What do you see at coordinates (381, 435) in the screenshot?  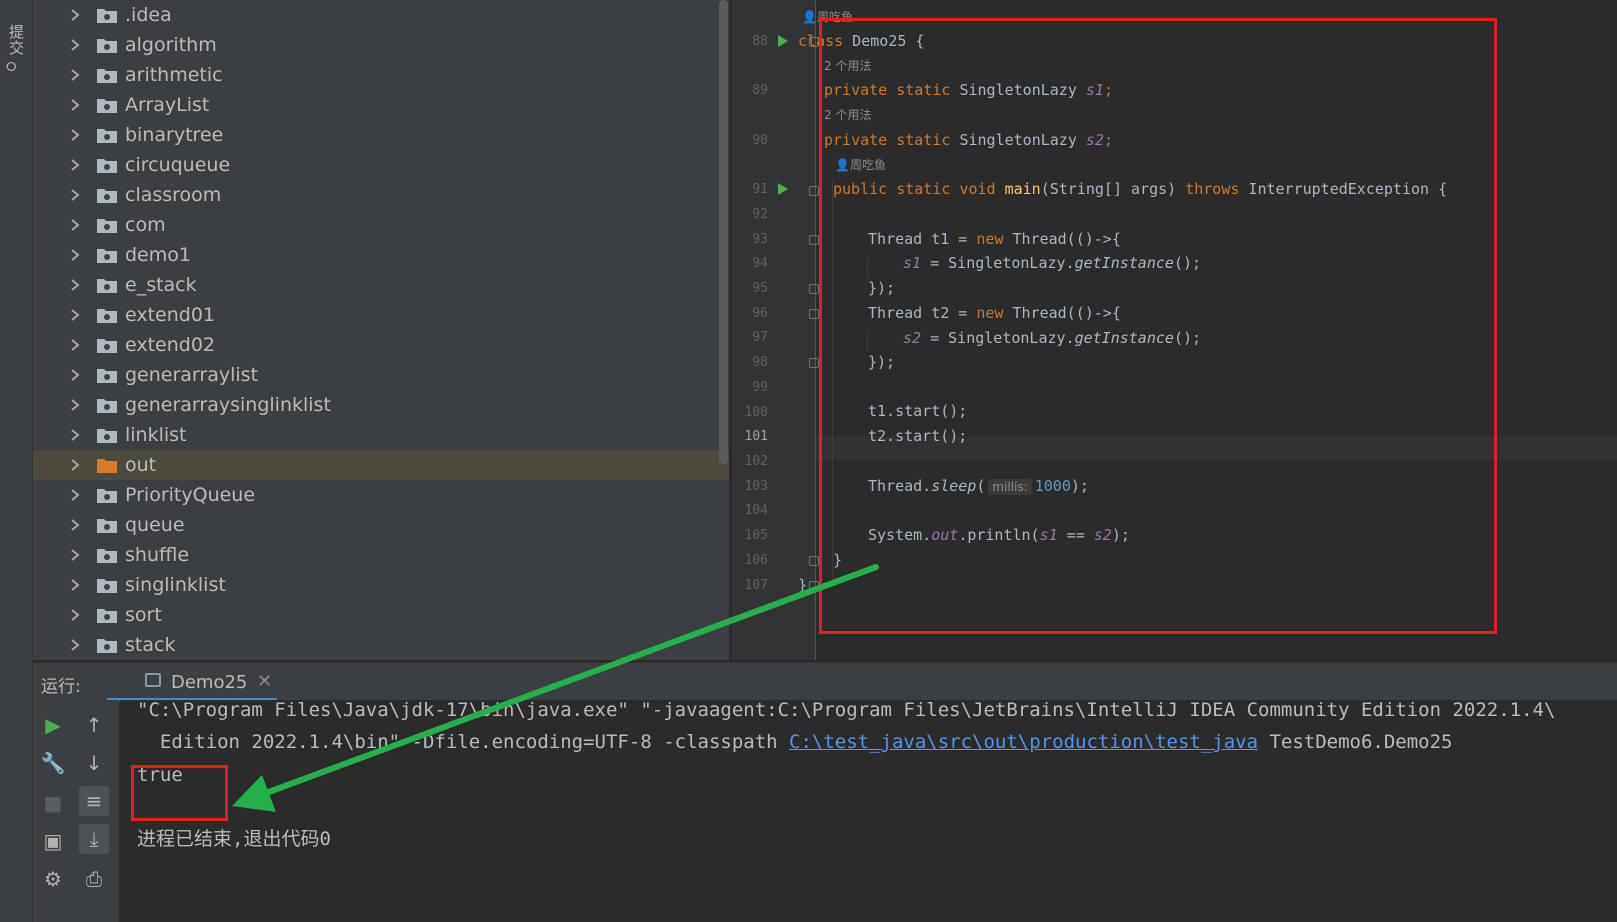 I see `tree-item-linklist: linklist` at bounding box center [381, 435].